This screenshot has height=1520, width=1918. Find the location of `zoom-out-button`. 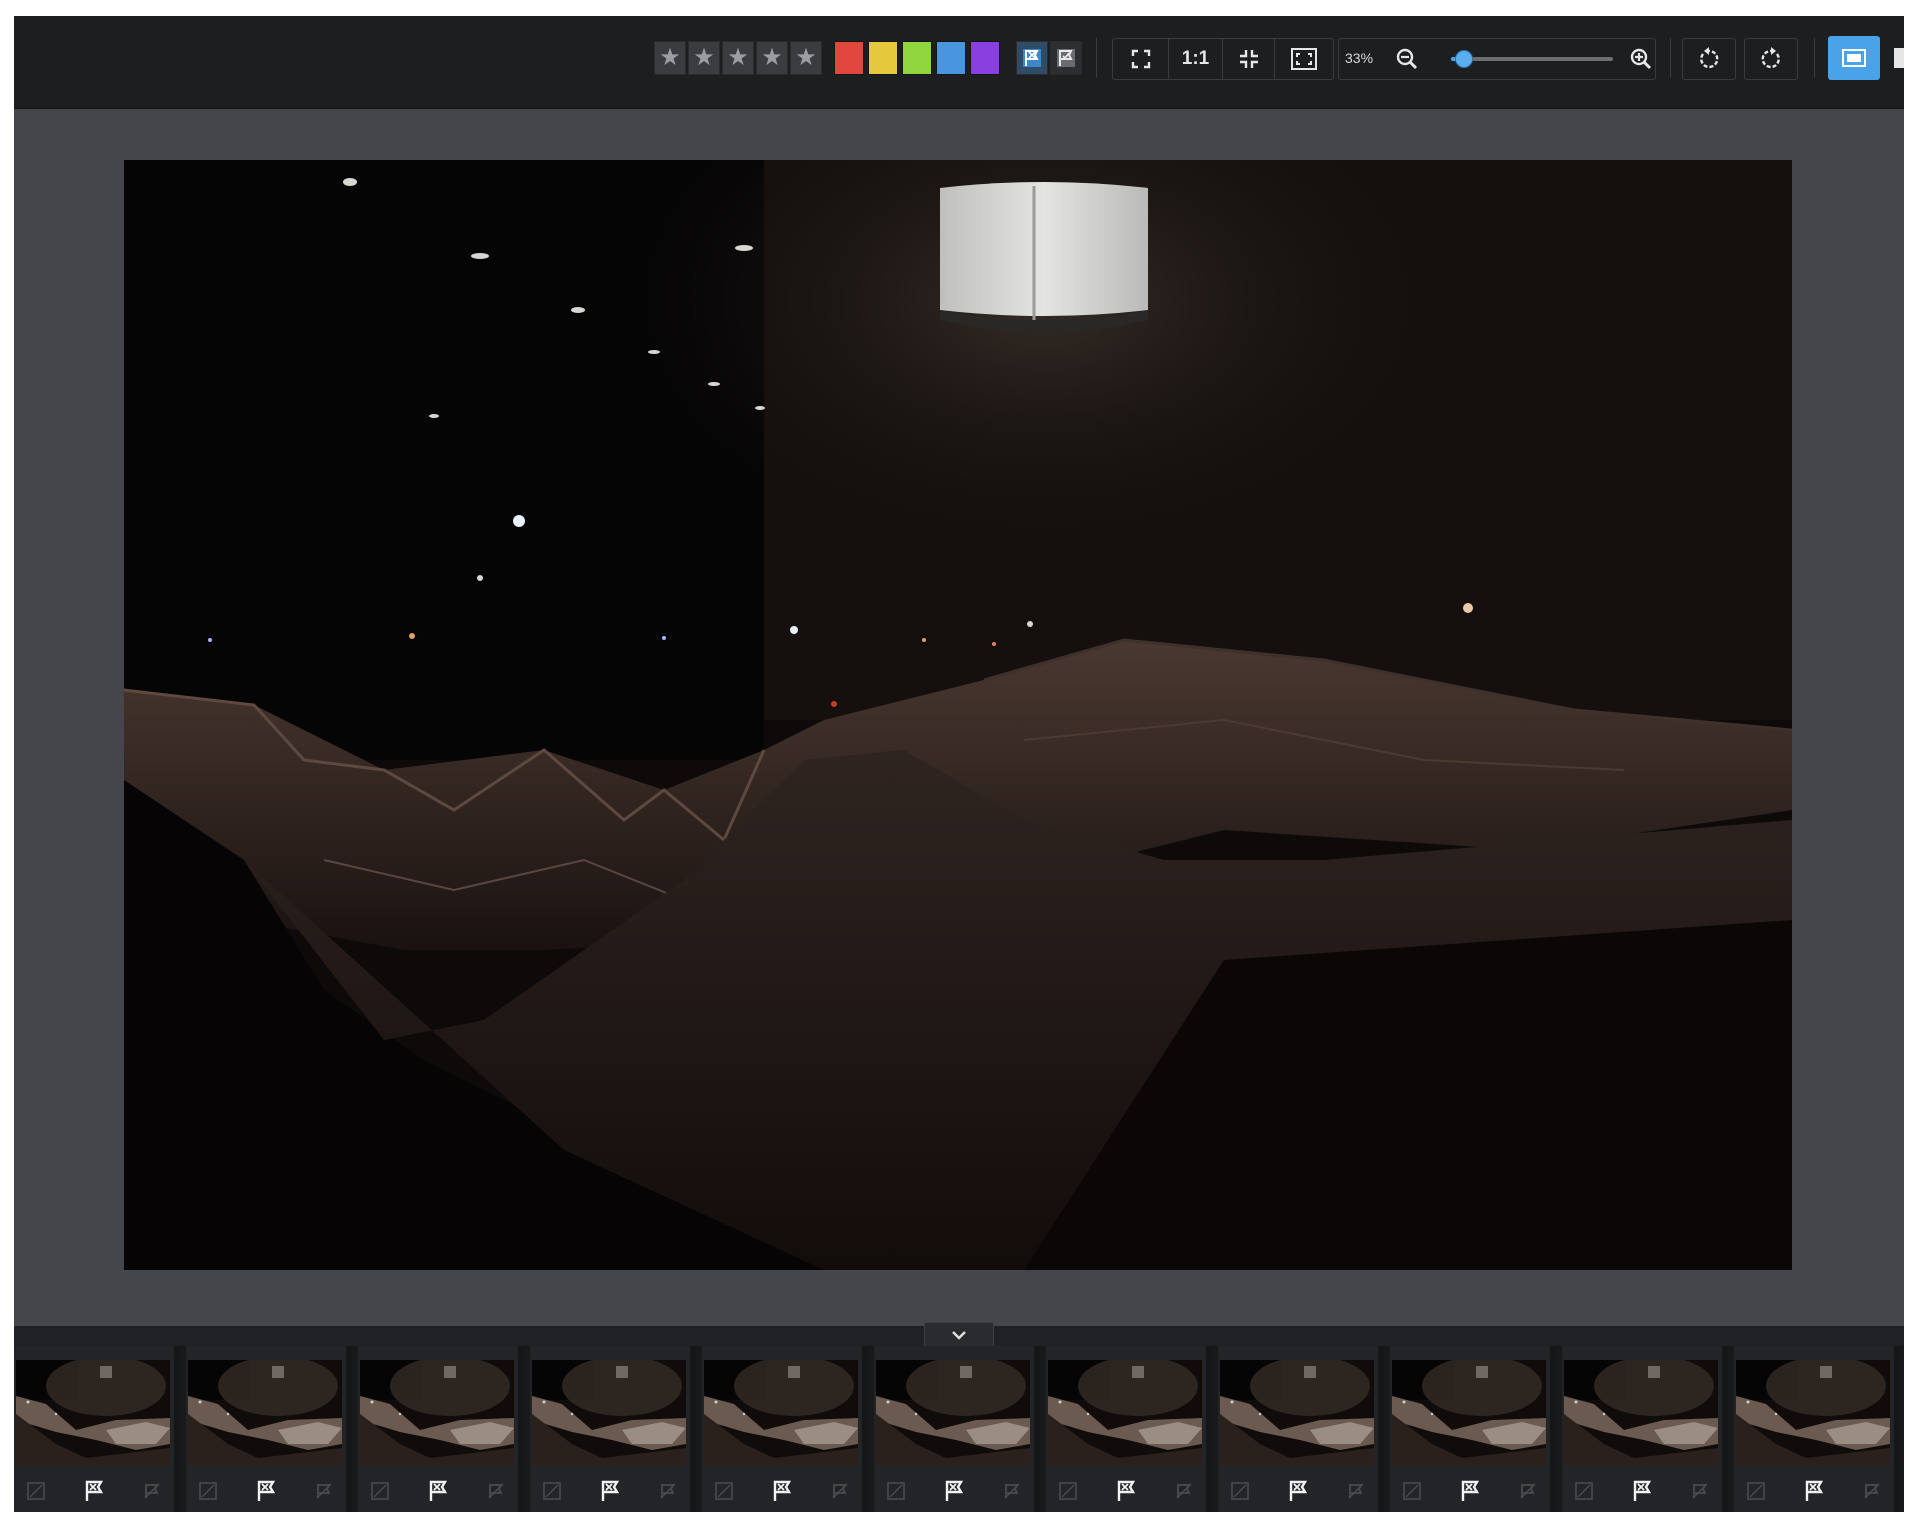

zoom-out-button is located at coordinates (1407, 61).